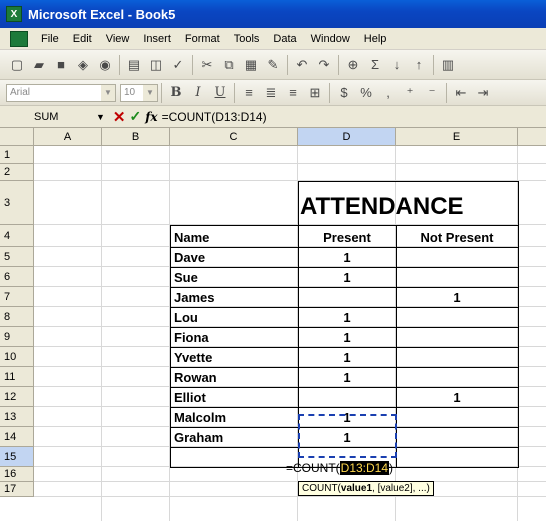 The height and width of the screenshot is (521, 546). What do you see at coordinates (419, 65) in the screenshot?
I see `sort-descending-icon: ↑` at bounding box center [419, 65].